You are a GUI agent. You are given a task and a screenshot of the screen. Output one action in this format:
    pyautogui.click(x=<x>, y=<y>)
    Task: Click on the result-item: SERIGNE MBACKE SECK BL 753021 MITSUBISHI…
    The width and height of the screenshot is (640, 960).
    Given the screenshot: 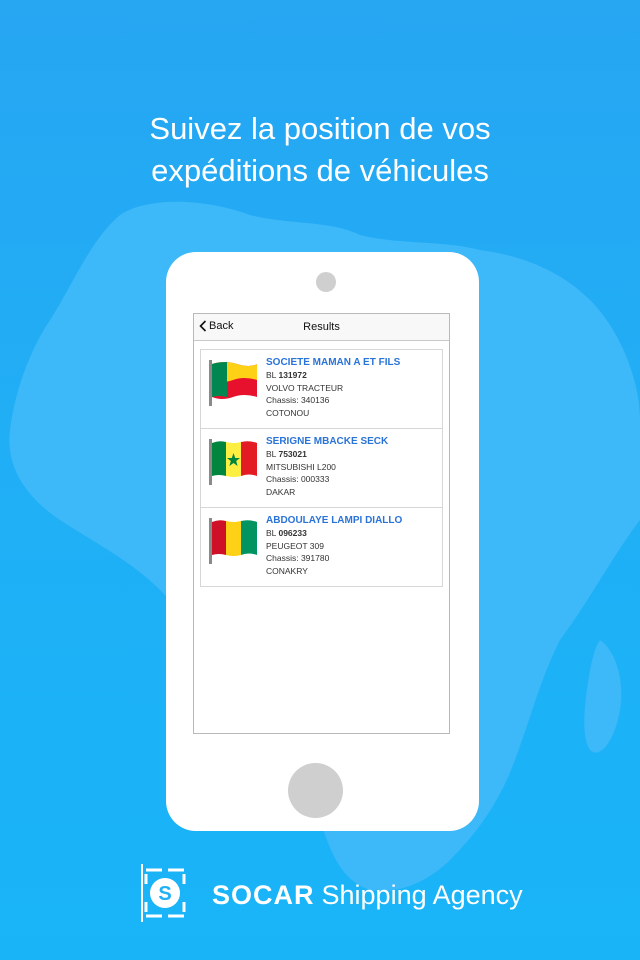 What is the action you would take?
    pyautogui.click(x=321, y=468)
    